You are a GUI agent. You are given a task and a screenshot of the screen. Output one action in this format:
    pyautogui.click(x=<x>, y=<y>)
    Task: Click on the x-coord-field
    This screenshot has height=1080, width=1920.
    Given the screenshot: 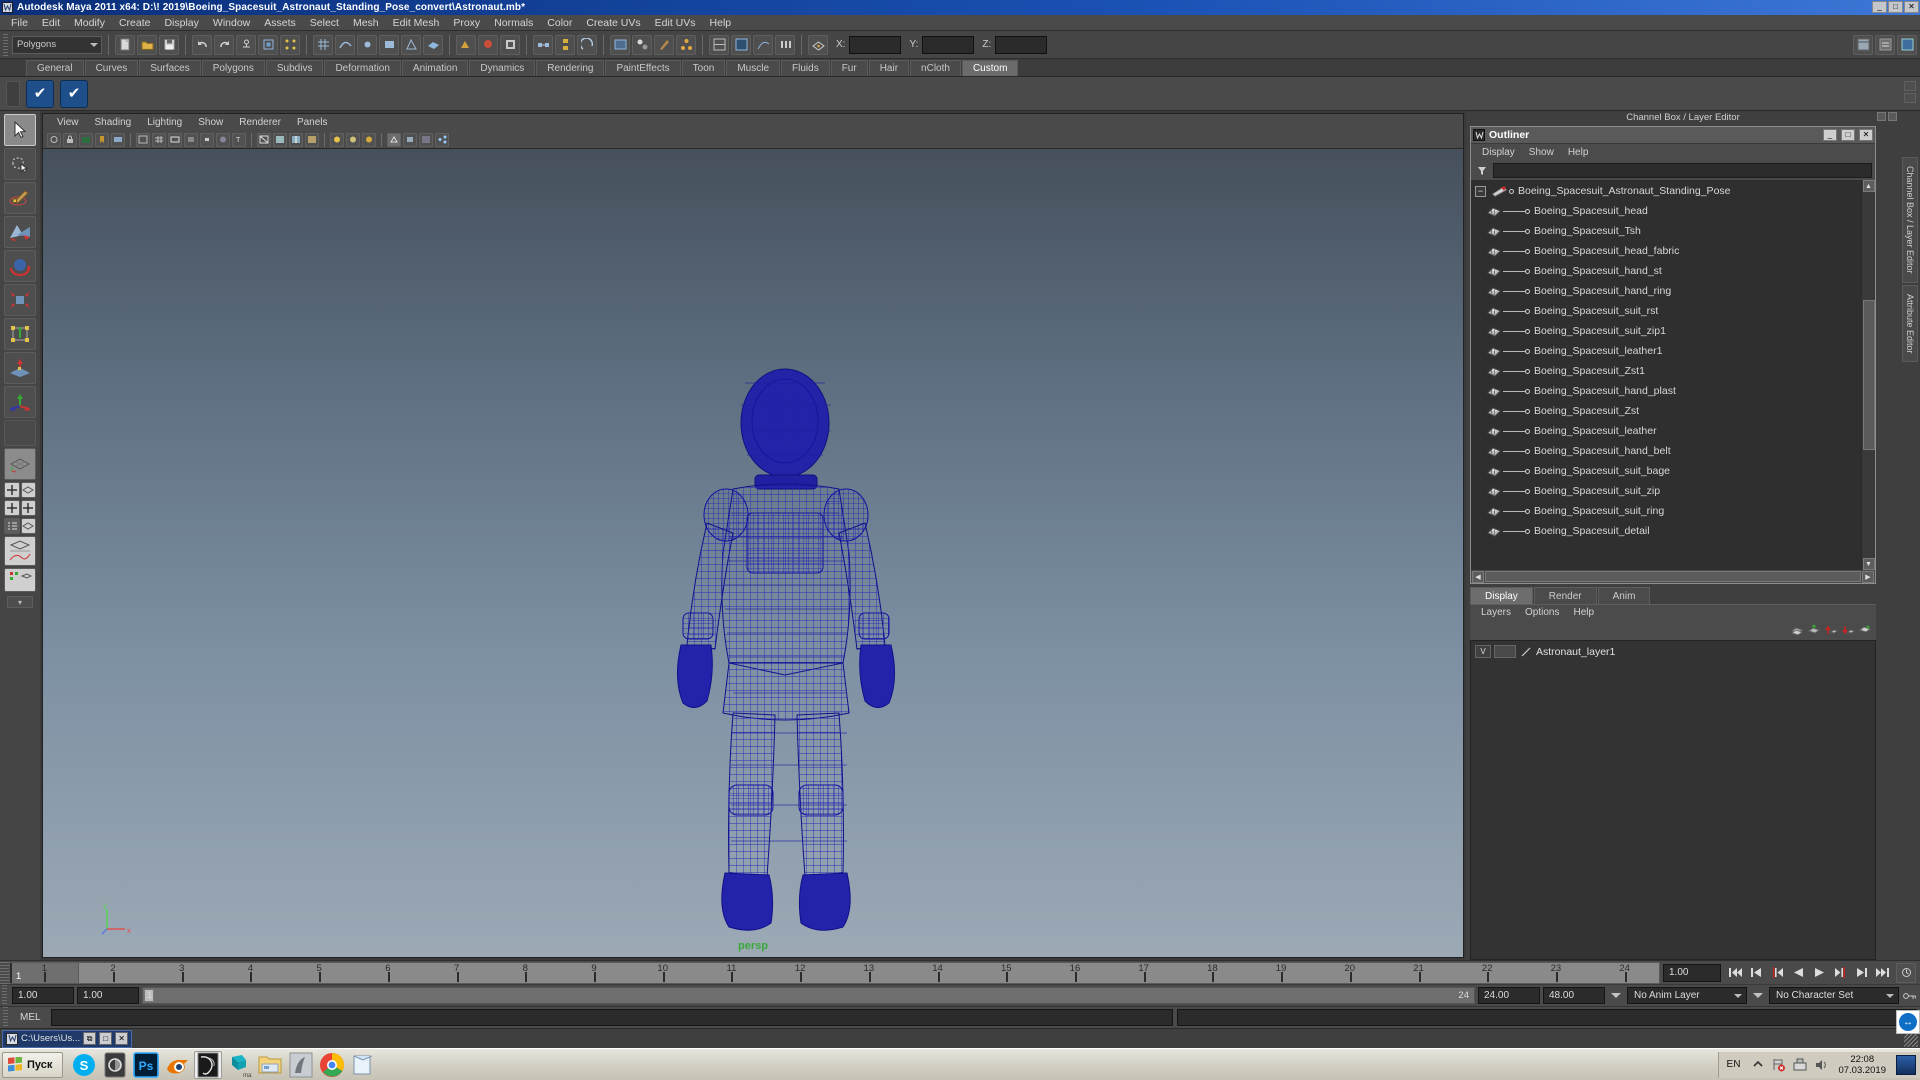 What is the action you would take?
    pyautogui.click(x=875, y=44)
    